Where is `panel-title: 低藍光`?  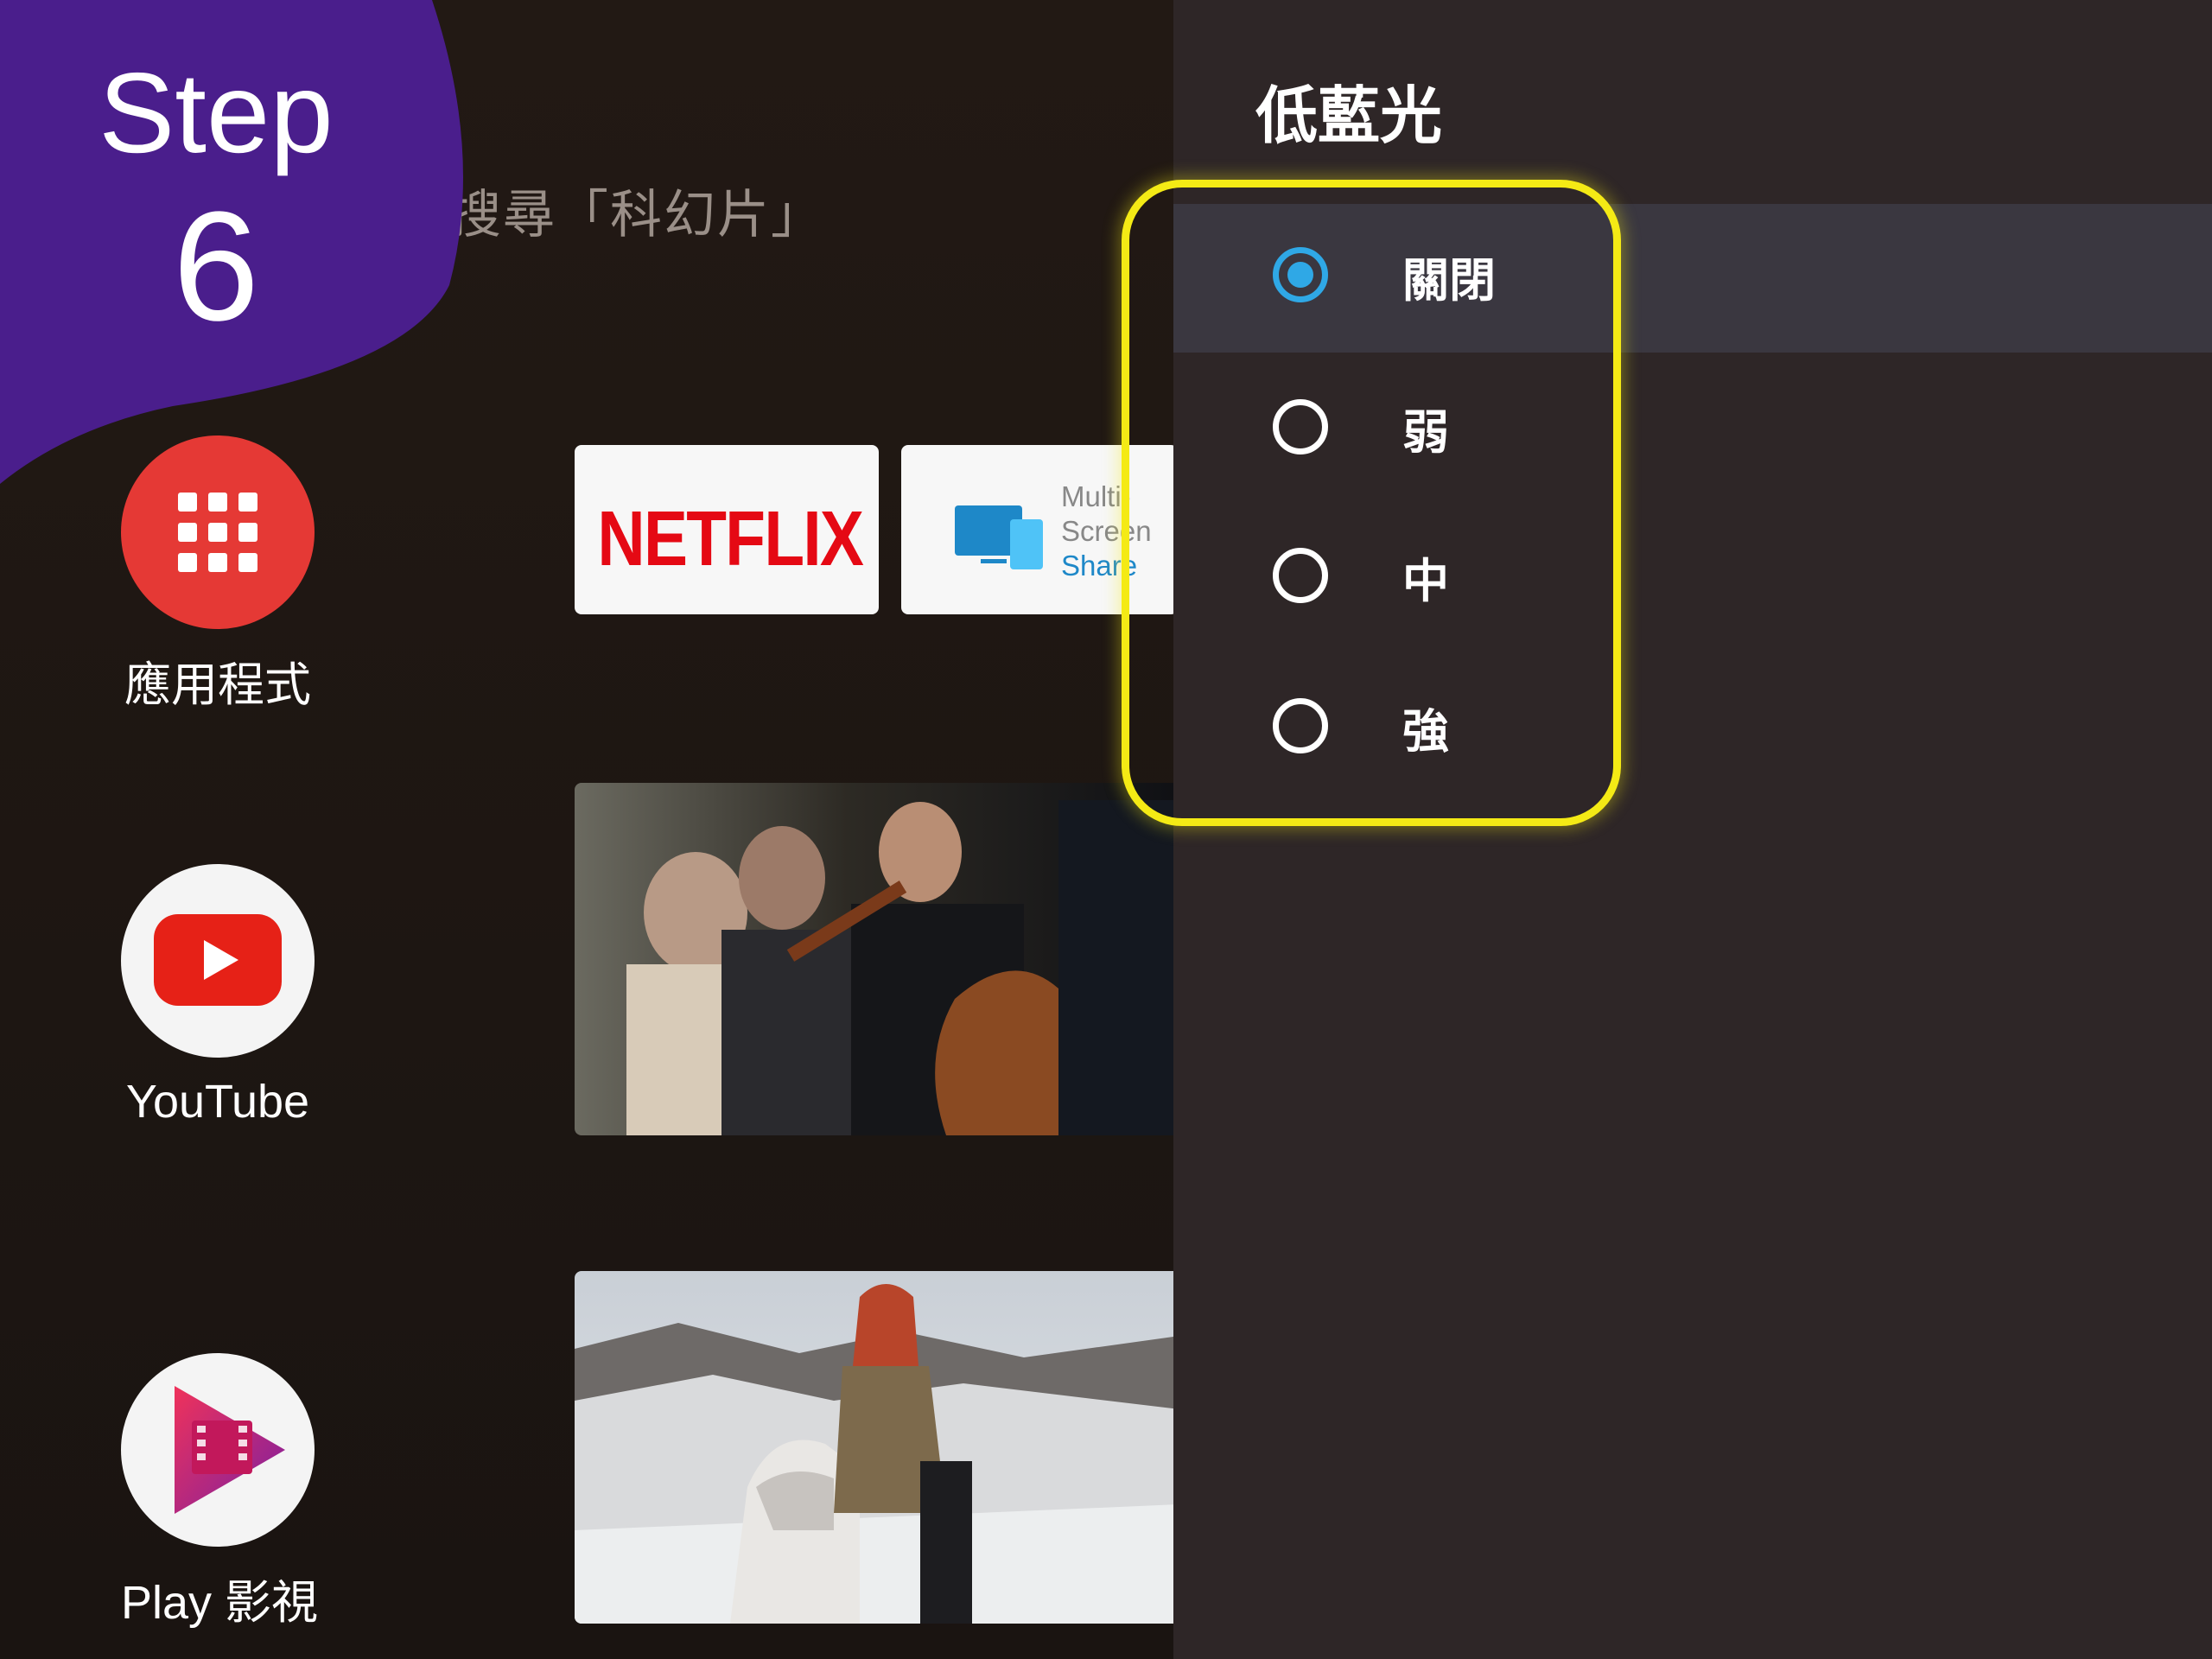
panel-title: 低藍光 is located at coordinates (1349, 115).